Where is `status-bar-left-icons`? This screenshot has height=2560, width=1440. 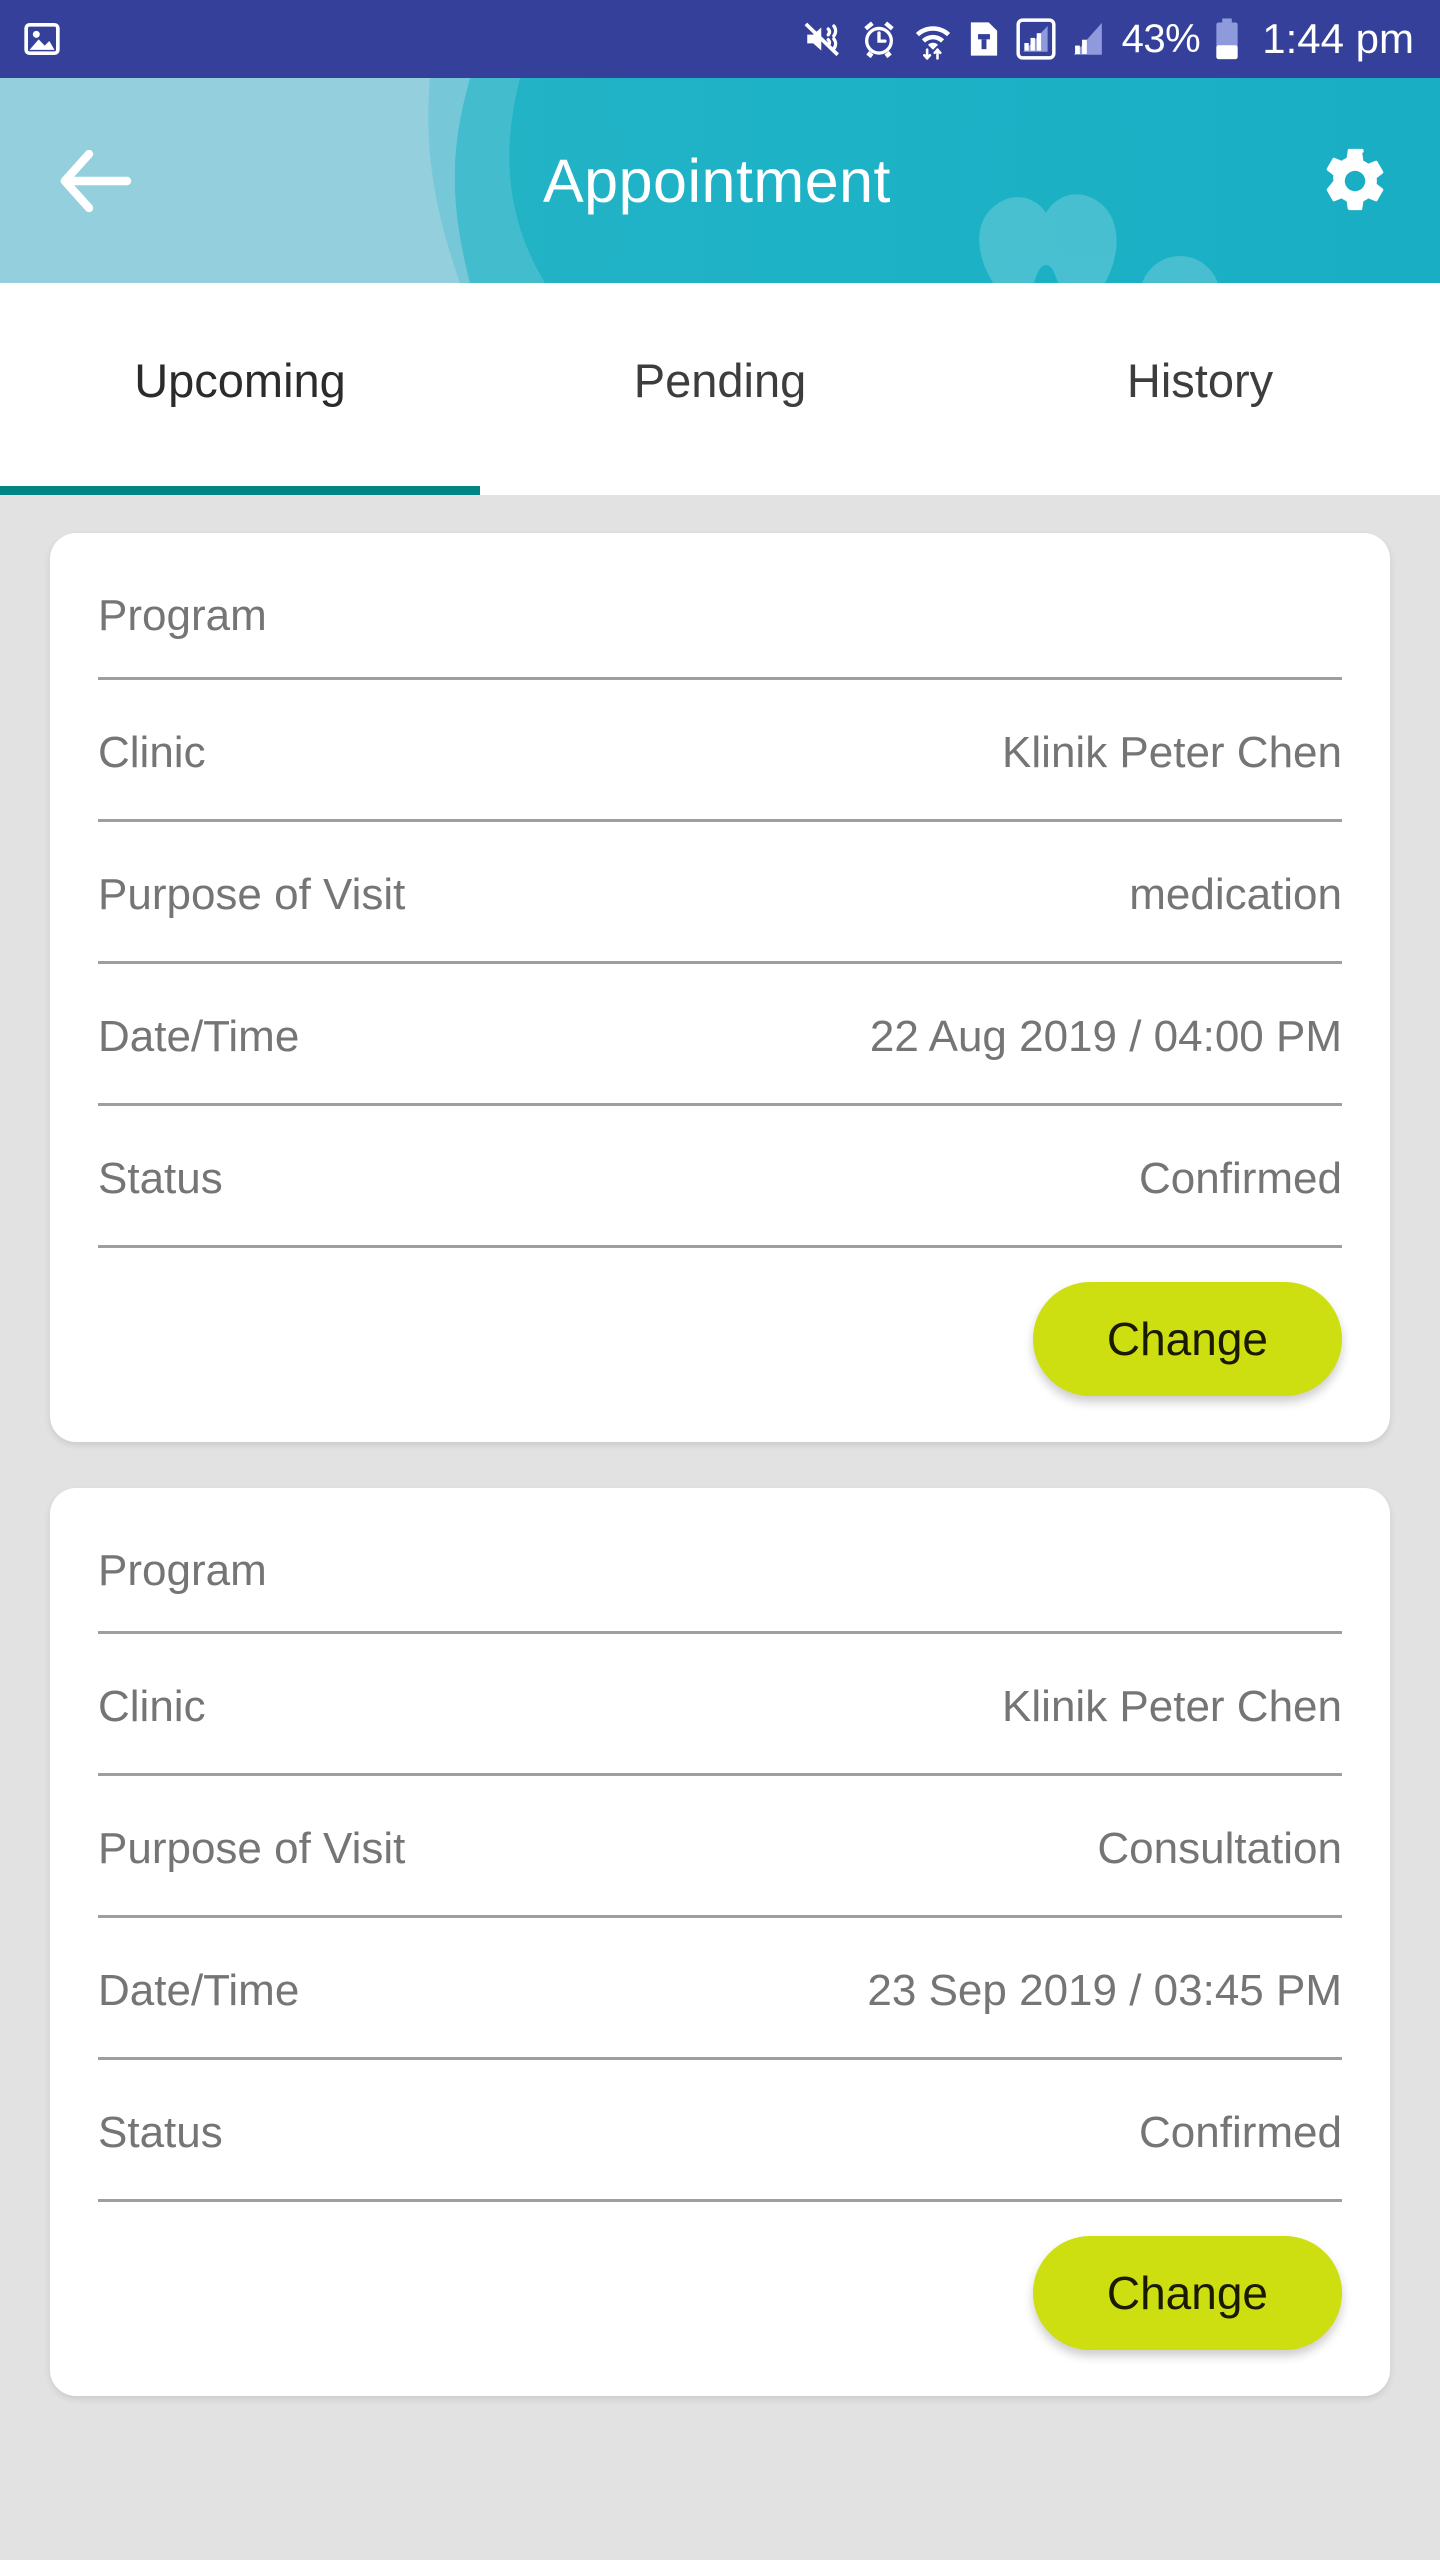
status-bar-left-icons is located at coordinates (42, 39).